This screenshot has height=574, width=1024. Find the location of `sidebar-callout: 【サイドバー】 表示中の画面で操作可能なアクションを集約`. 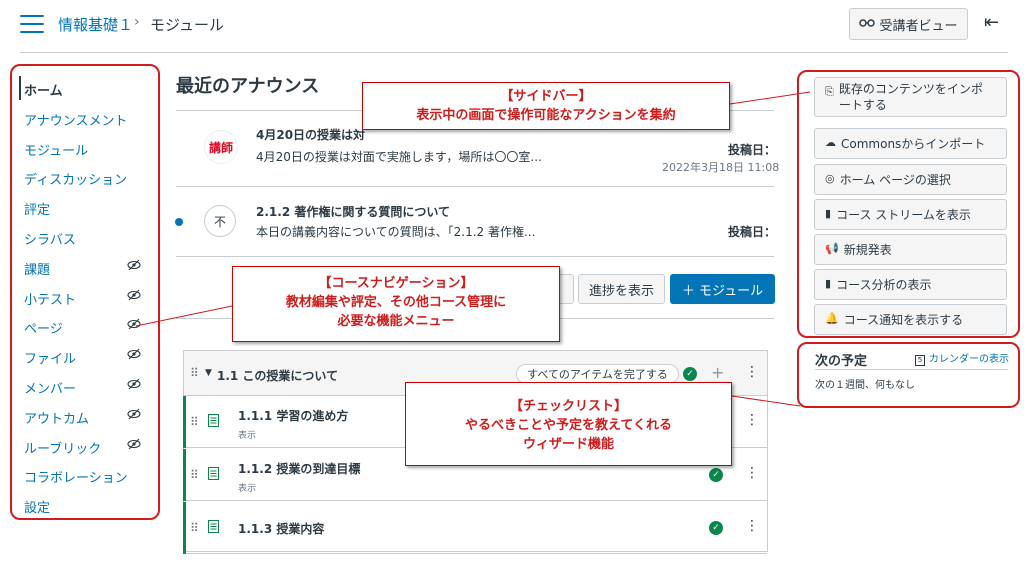

sidebar-callout: 【サイドバー】 表示中の画面で操作可能なアクションを集約 is located at coordinates (546, 106).